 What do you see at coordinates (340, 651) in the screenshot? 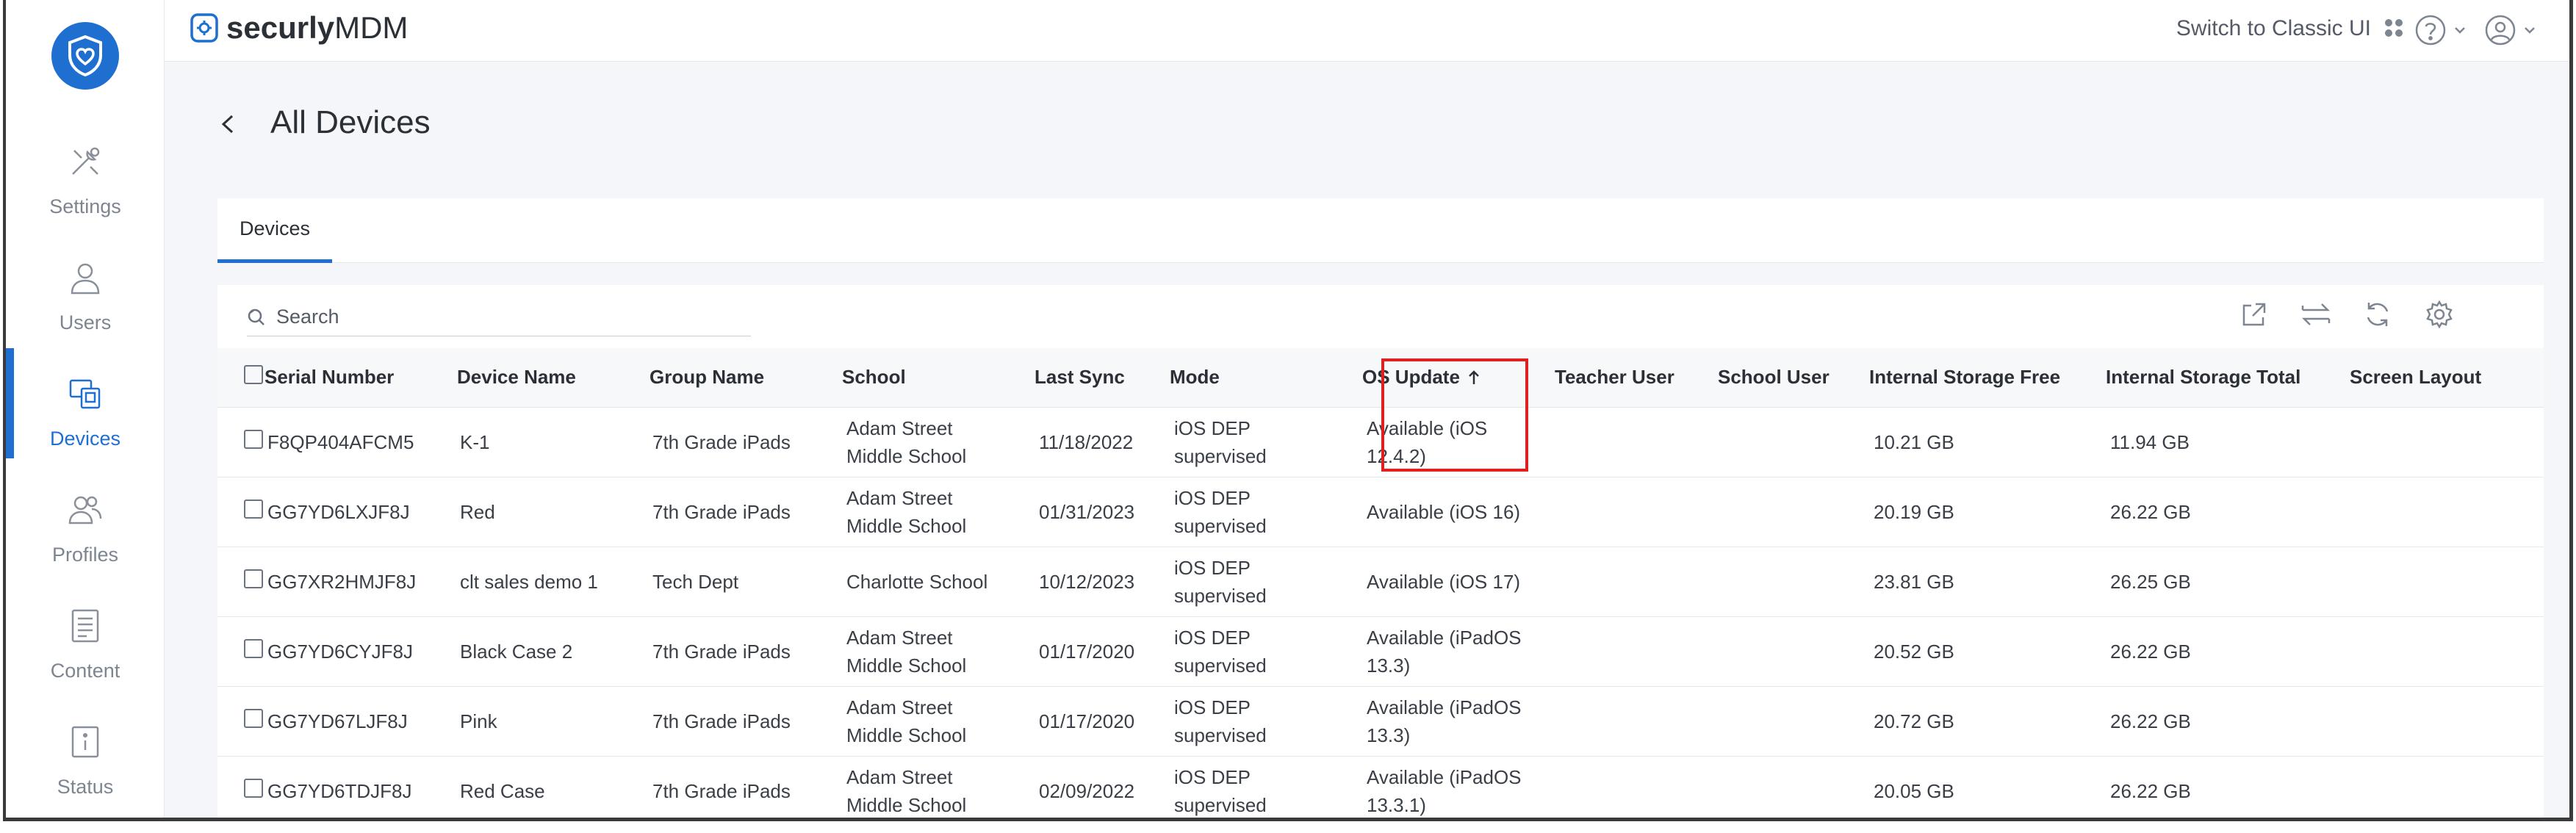
I see `serial-cell: GG7YD6CYJF8J` at bounding box center [340, 651].